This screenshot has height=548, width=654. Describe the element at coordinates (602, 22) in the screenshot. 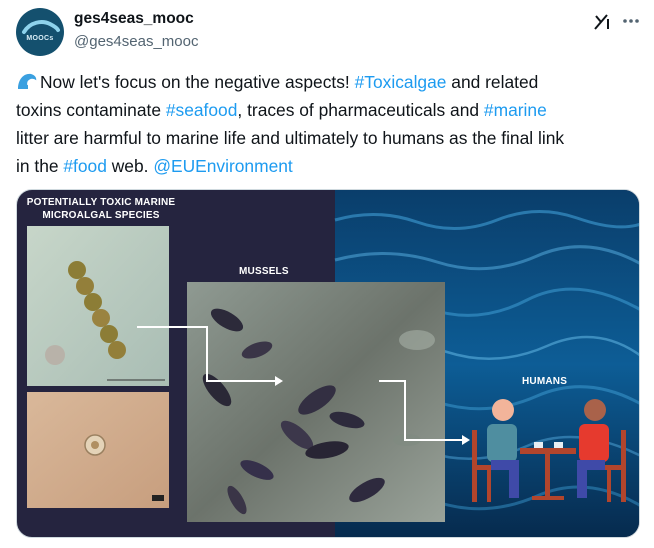

I see `grok-icon` at that location.